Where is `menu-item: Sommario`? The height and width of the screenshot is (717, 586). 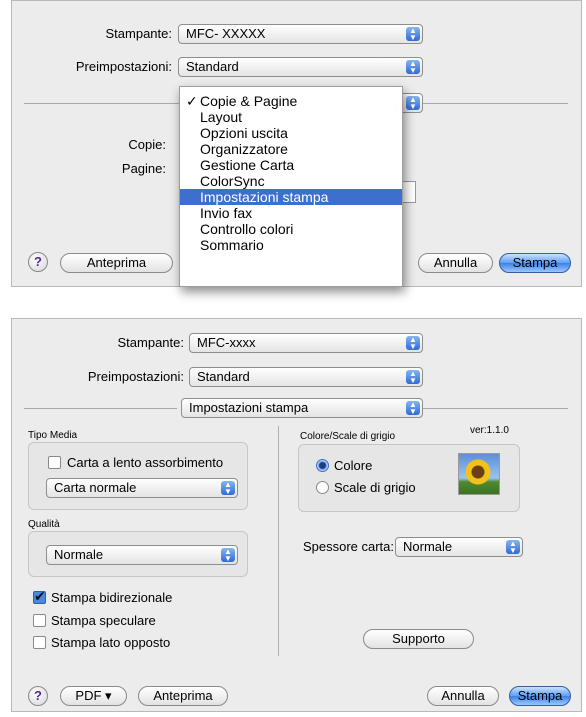 menu-item: Sommario is located at coordinates (291, 245).